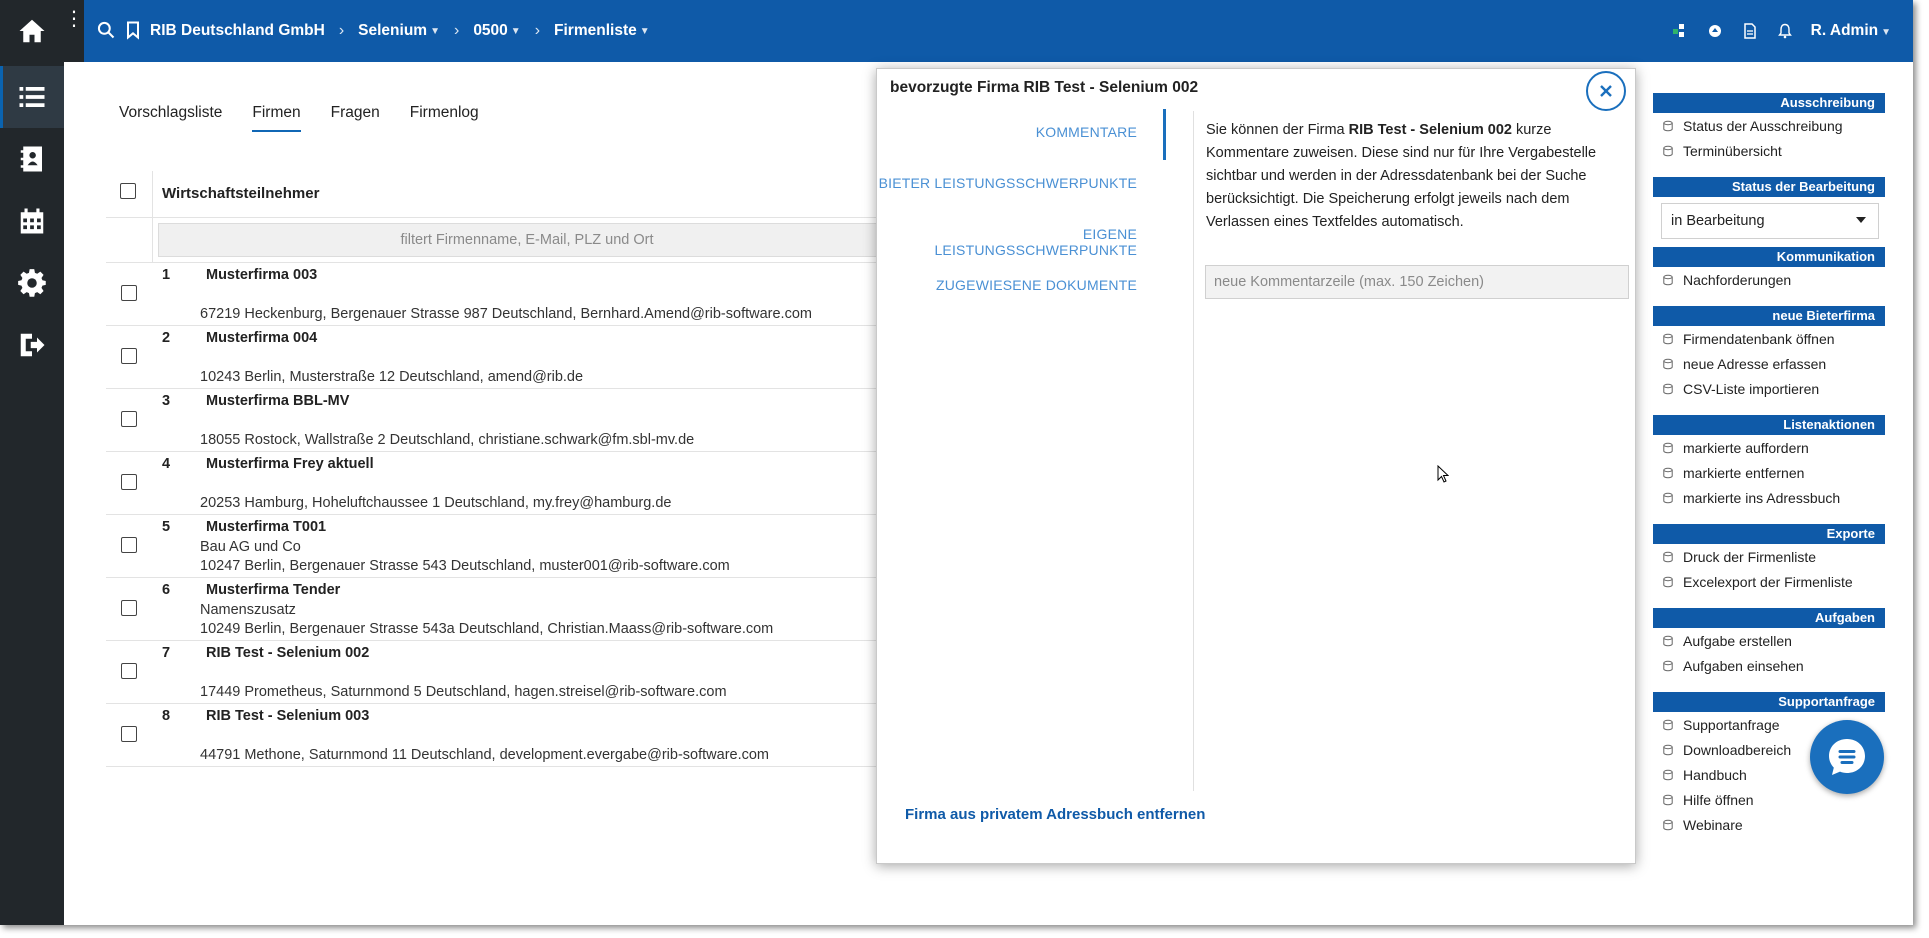 The height and width of the screenshot is (938, 1929). What do you see at coordinates (1847, 757) in the screenshot?
I see `chat-button` at bounding box center [1847, 757].